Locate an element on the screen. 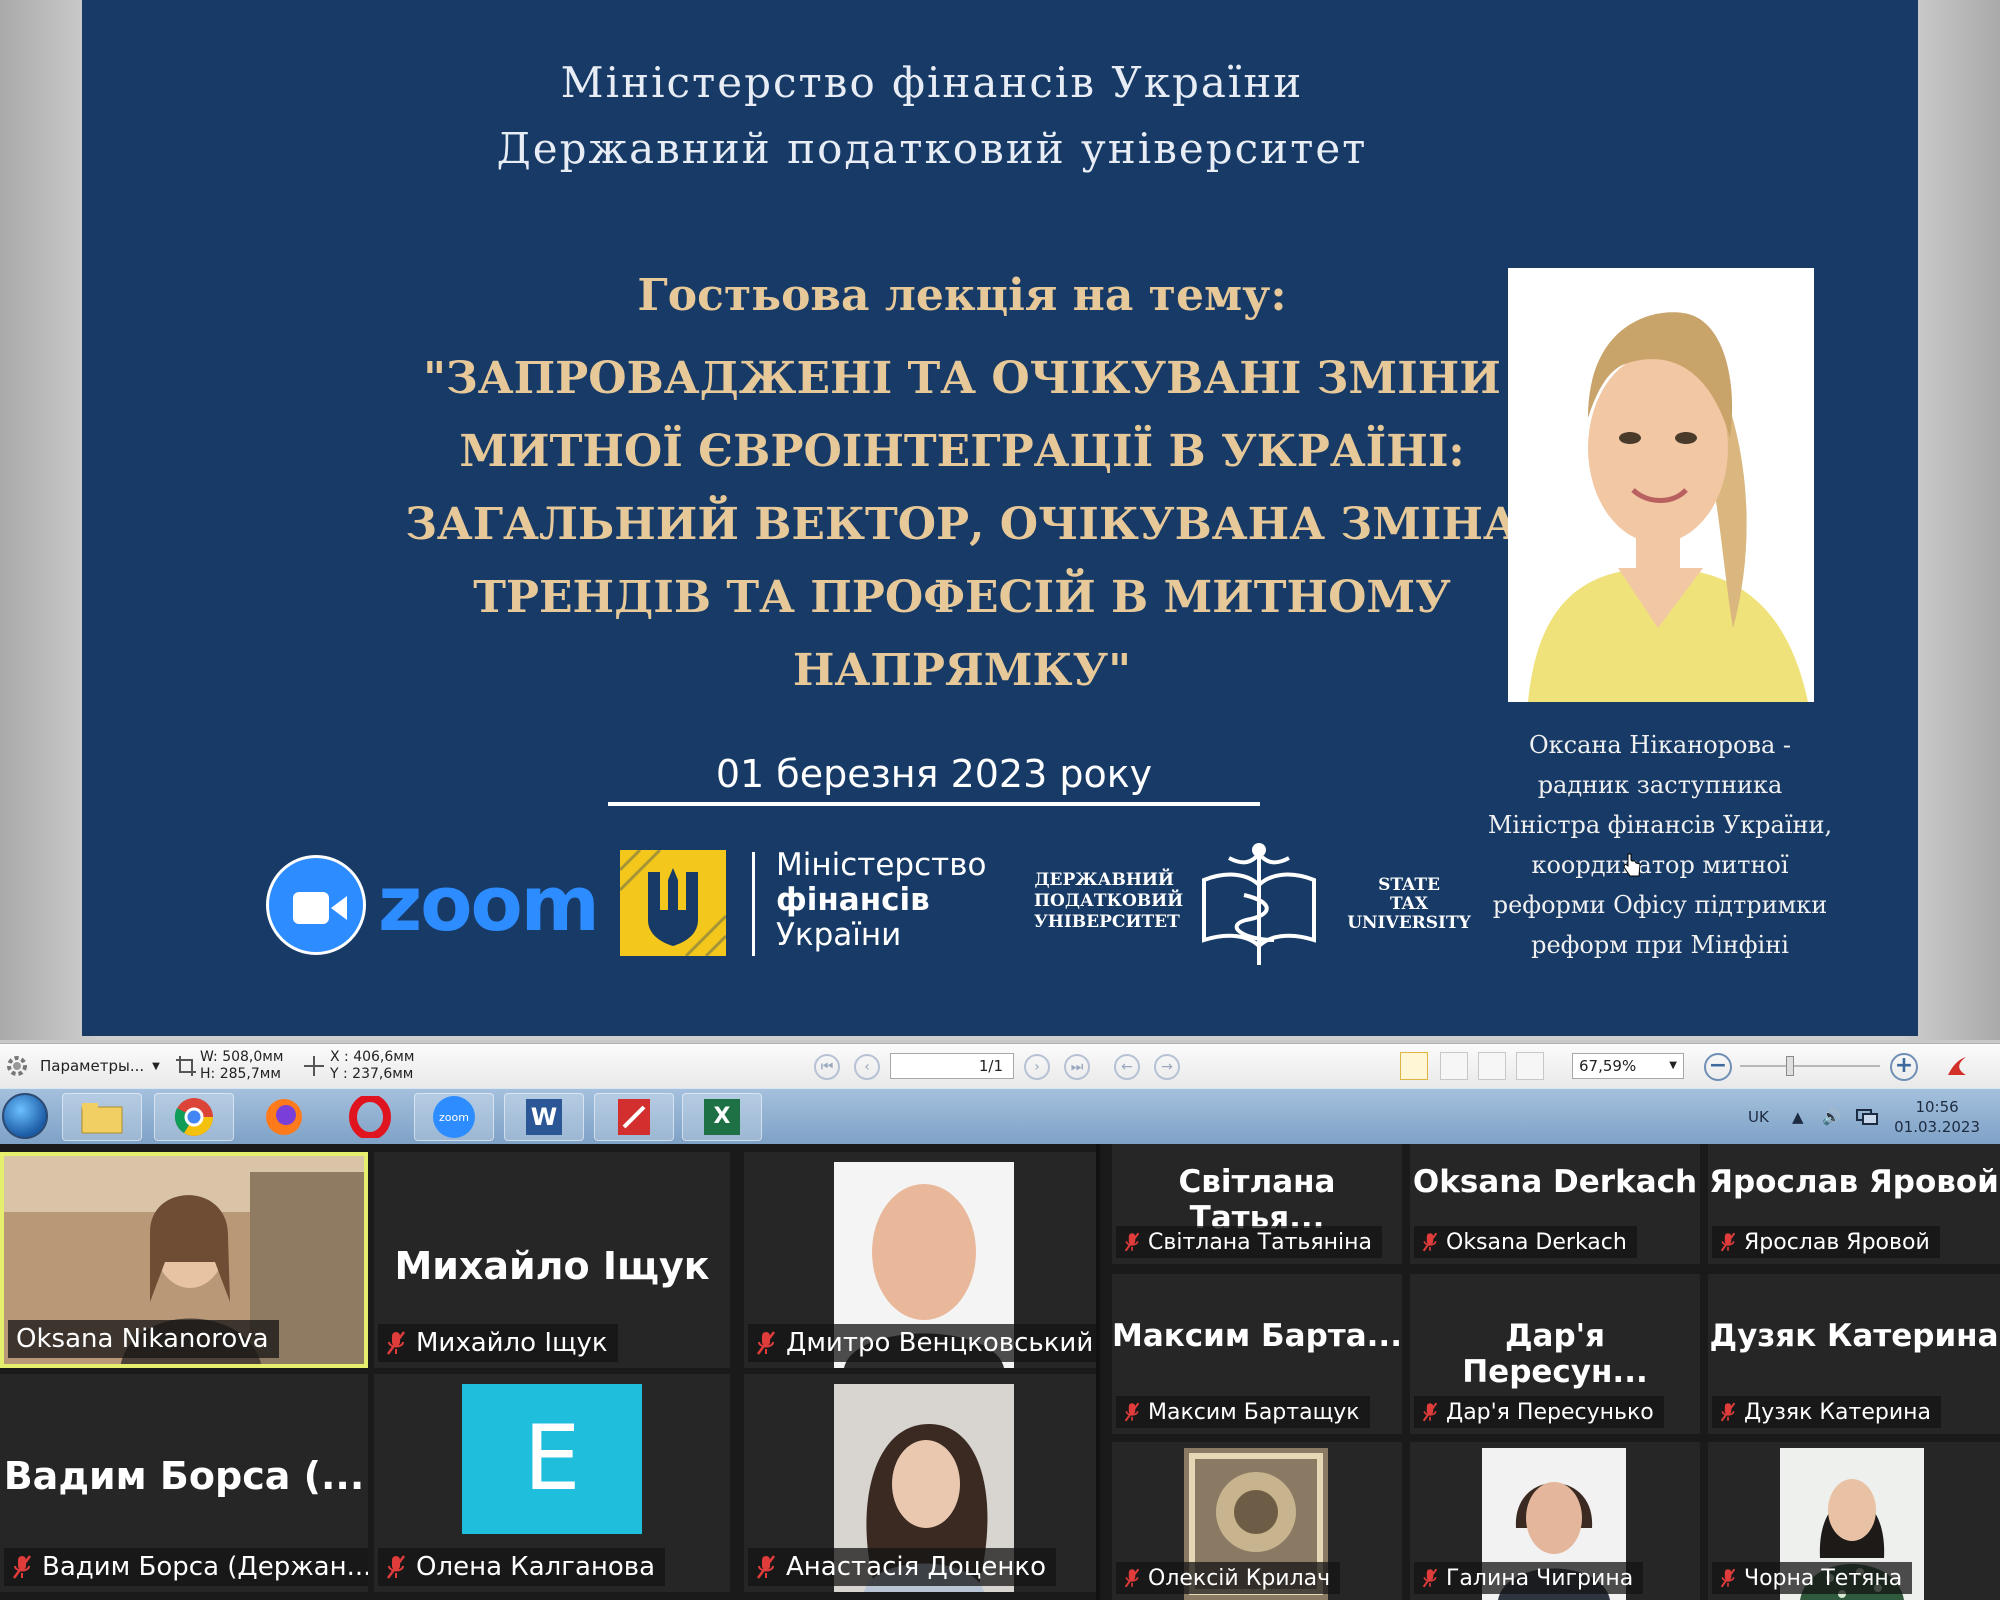  clock-date: 01.03.2023 is located at coordinates (1937, 1127).